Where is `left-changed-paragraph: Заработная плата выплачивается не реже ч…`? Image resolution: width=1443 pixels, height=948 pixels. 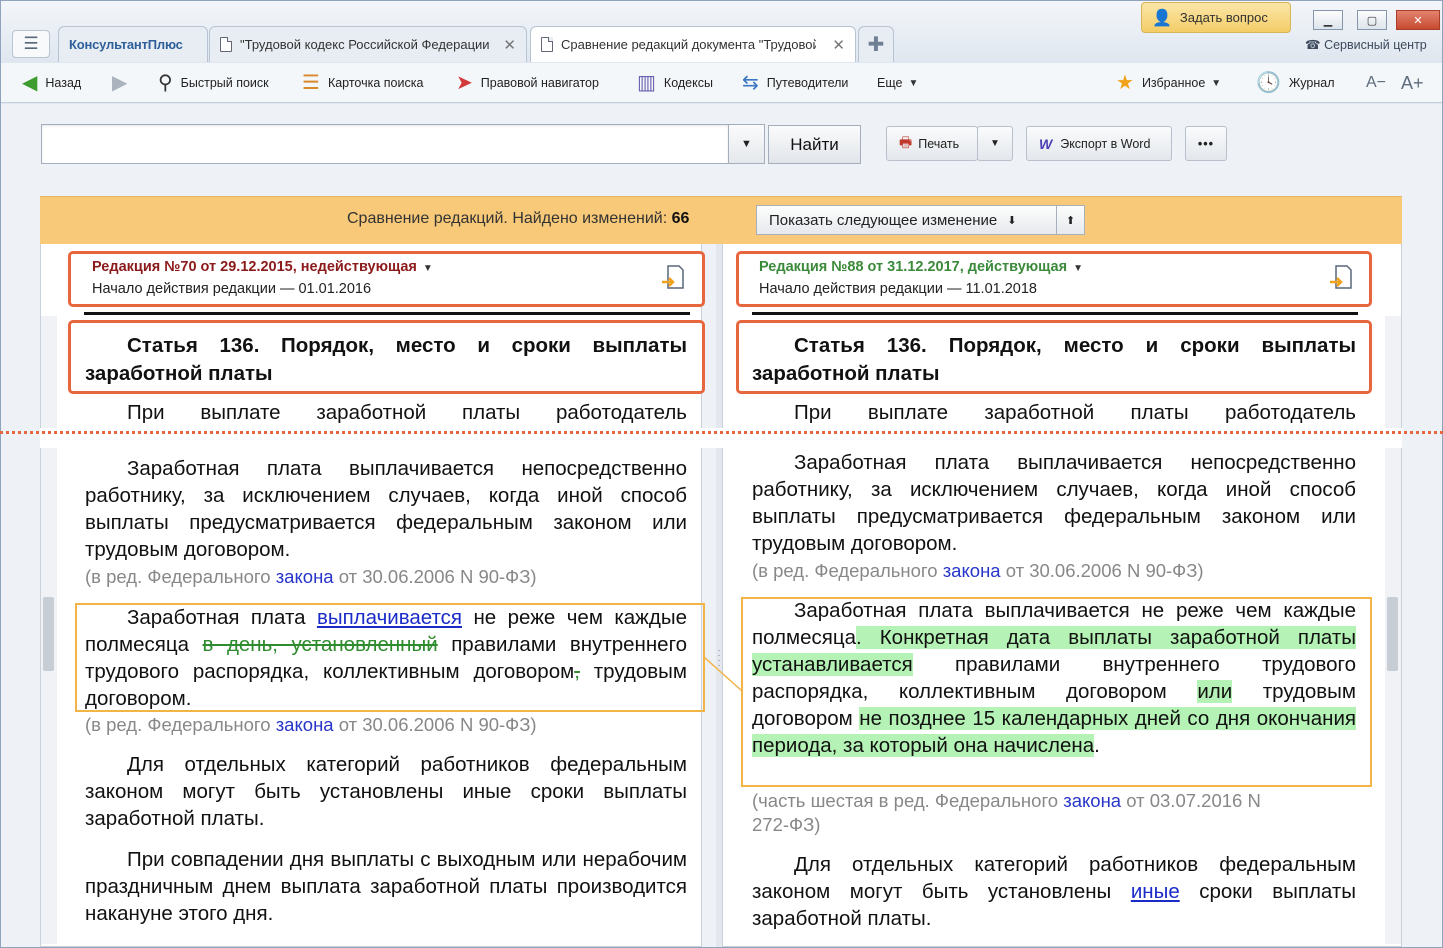 left-changed-paragraph: Заработная плата выплачивается не реже ч… is located at coordinates (386, 658).